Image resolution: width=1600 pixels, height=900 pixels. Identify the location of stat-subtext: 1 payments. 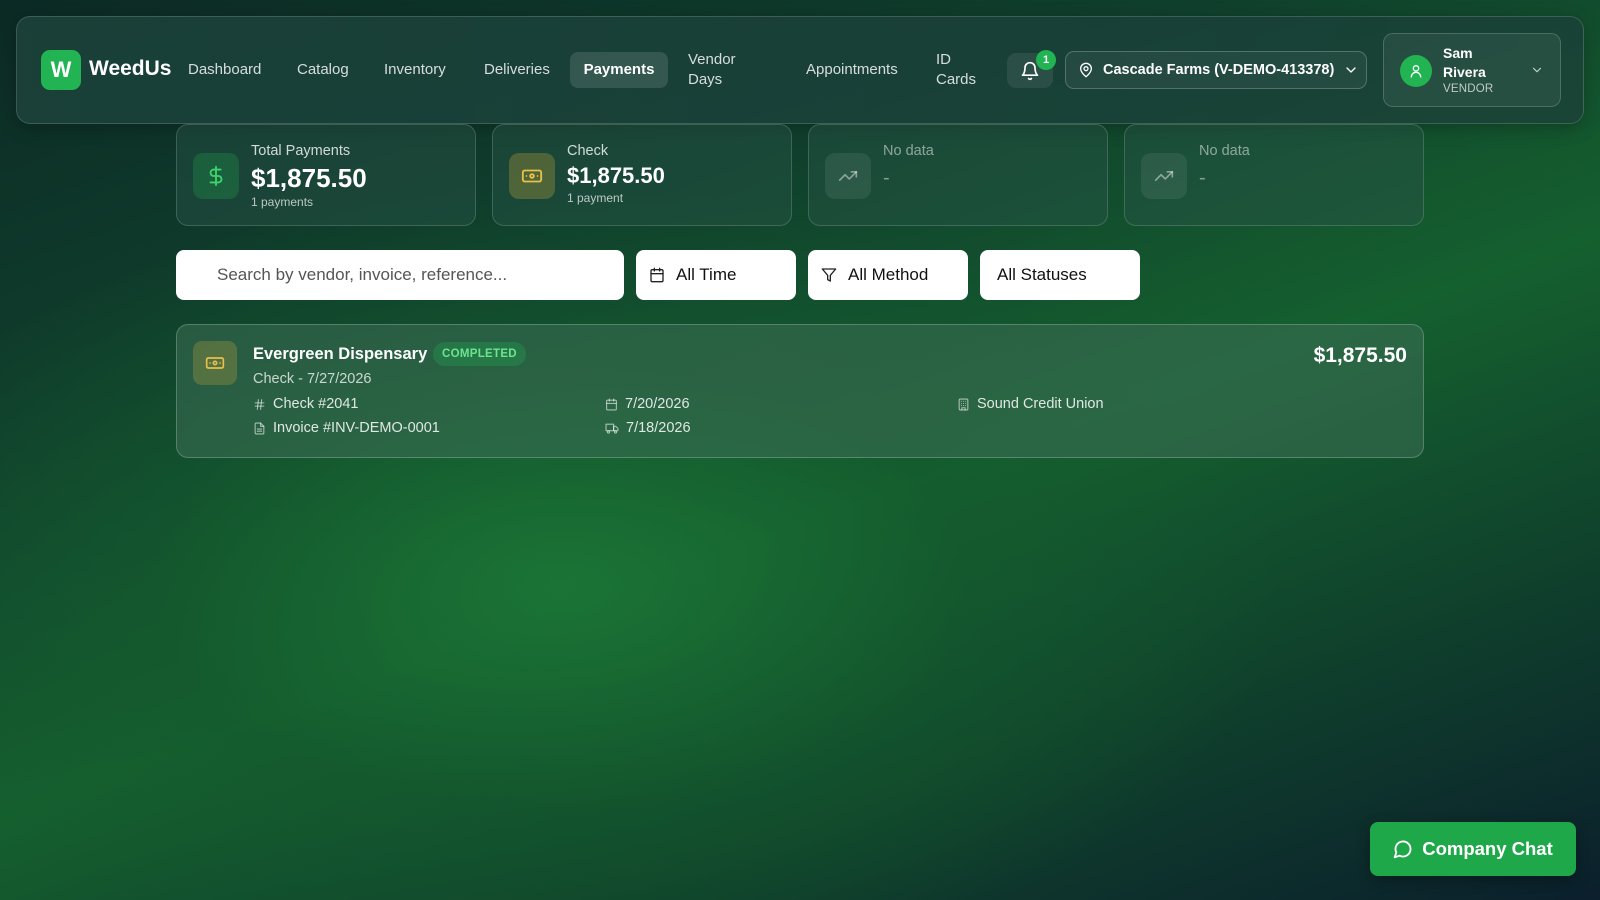
(282, 202).